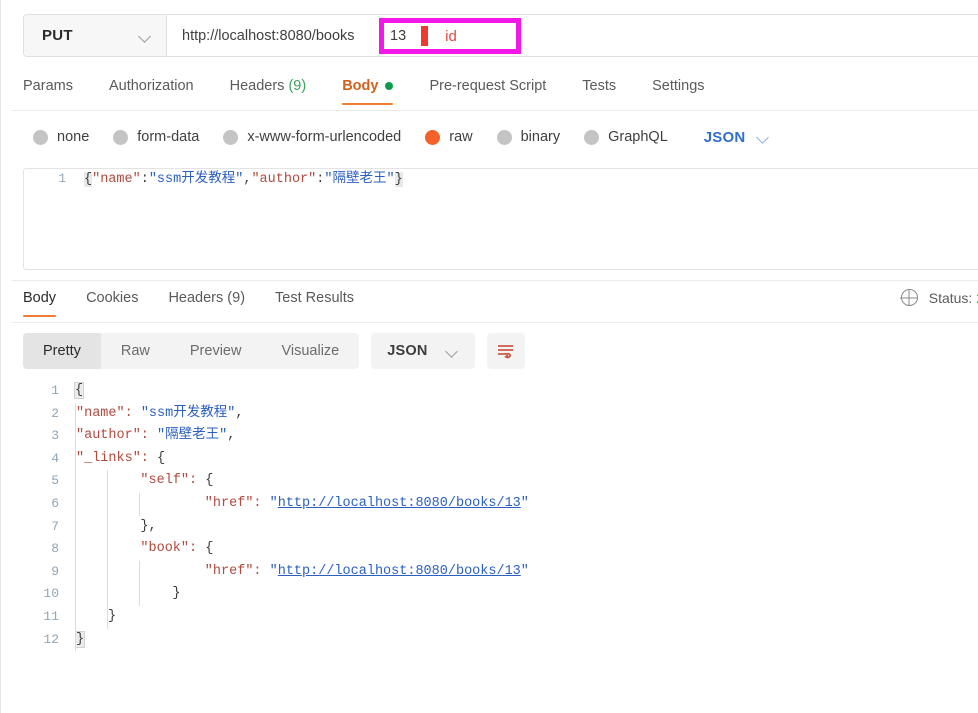 This screenshot has width=978, height=713. What do you see at coordinates (231, 137) in the screenshot?
I see `radio-urlencoded-icon` at bounding box center [231, 137].